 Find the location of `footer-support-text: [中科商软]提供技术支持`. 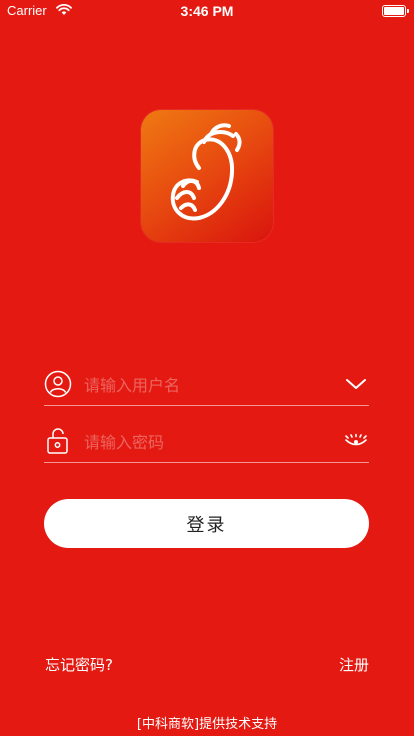

footer-support-text: [中科商软]提供技术支持 is located at coordinates (207, 724).